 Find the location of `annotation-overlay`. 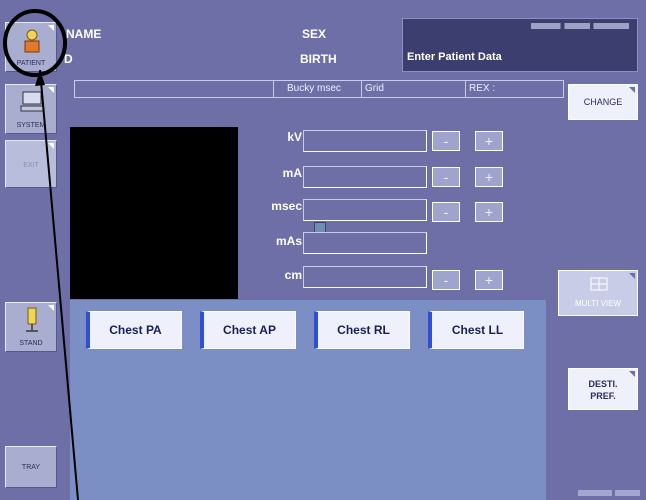

annotation-overlay is located at coordinates (41, 254).